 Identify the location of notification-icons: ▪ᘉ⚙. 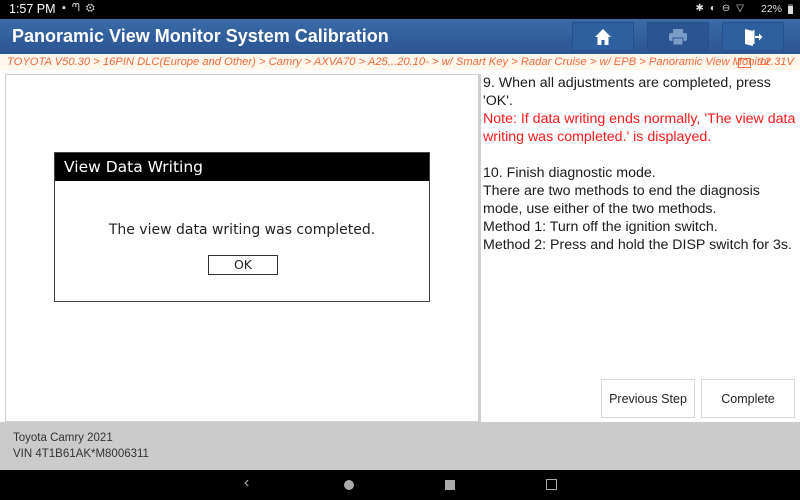
(81, 8).